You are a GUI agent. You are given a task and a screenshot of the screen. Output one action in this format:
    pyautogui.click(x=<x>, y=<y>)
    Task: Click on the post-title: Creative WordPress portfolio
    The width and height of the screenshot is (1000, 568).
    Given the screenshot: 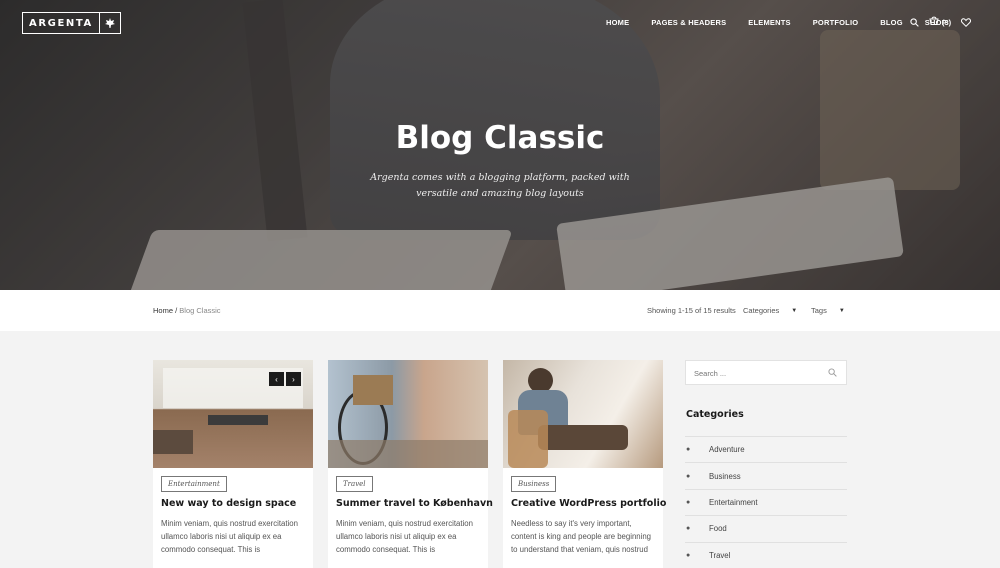 What is the action you would take?
    pyautogui.click(x=588, y=503)
    